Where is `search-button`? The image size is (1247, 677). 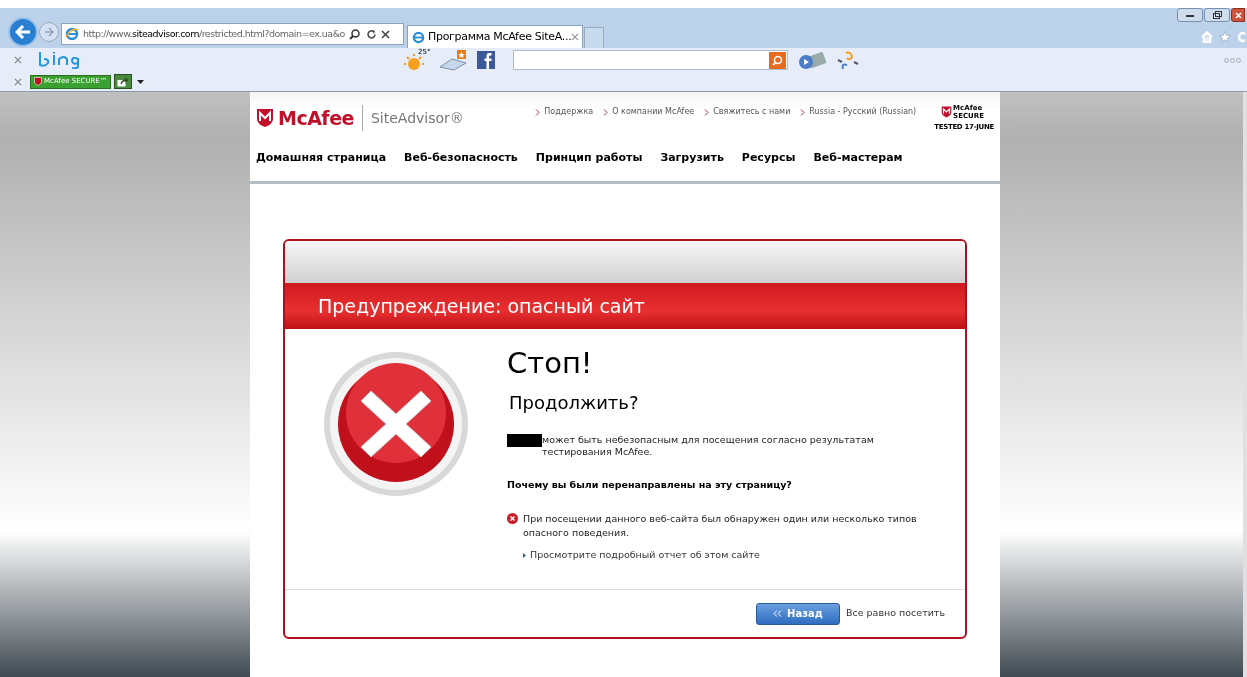 search-button is located at coordinates (777, 60).